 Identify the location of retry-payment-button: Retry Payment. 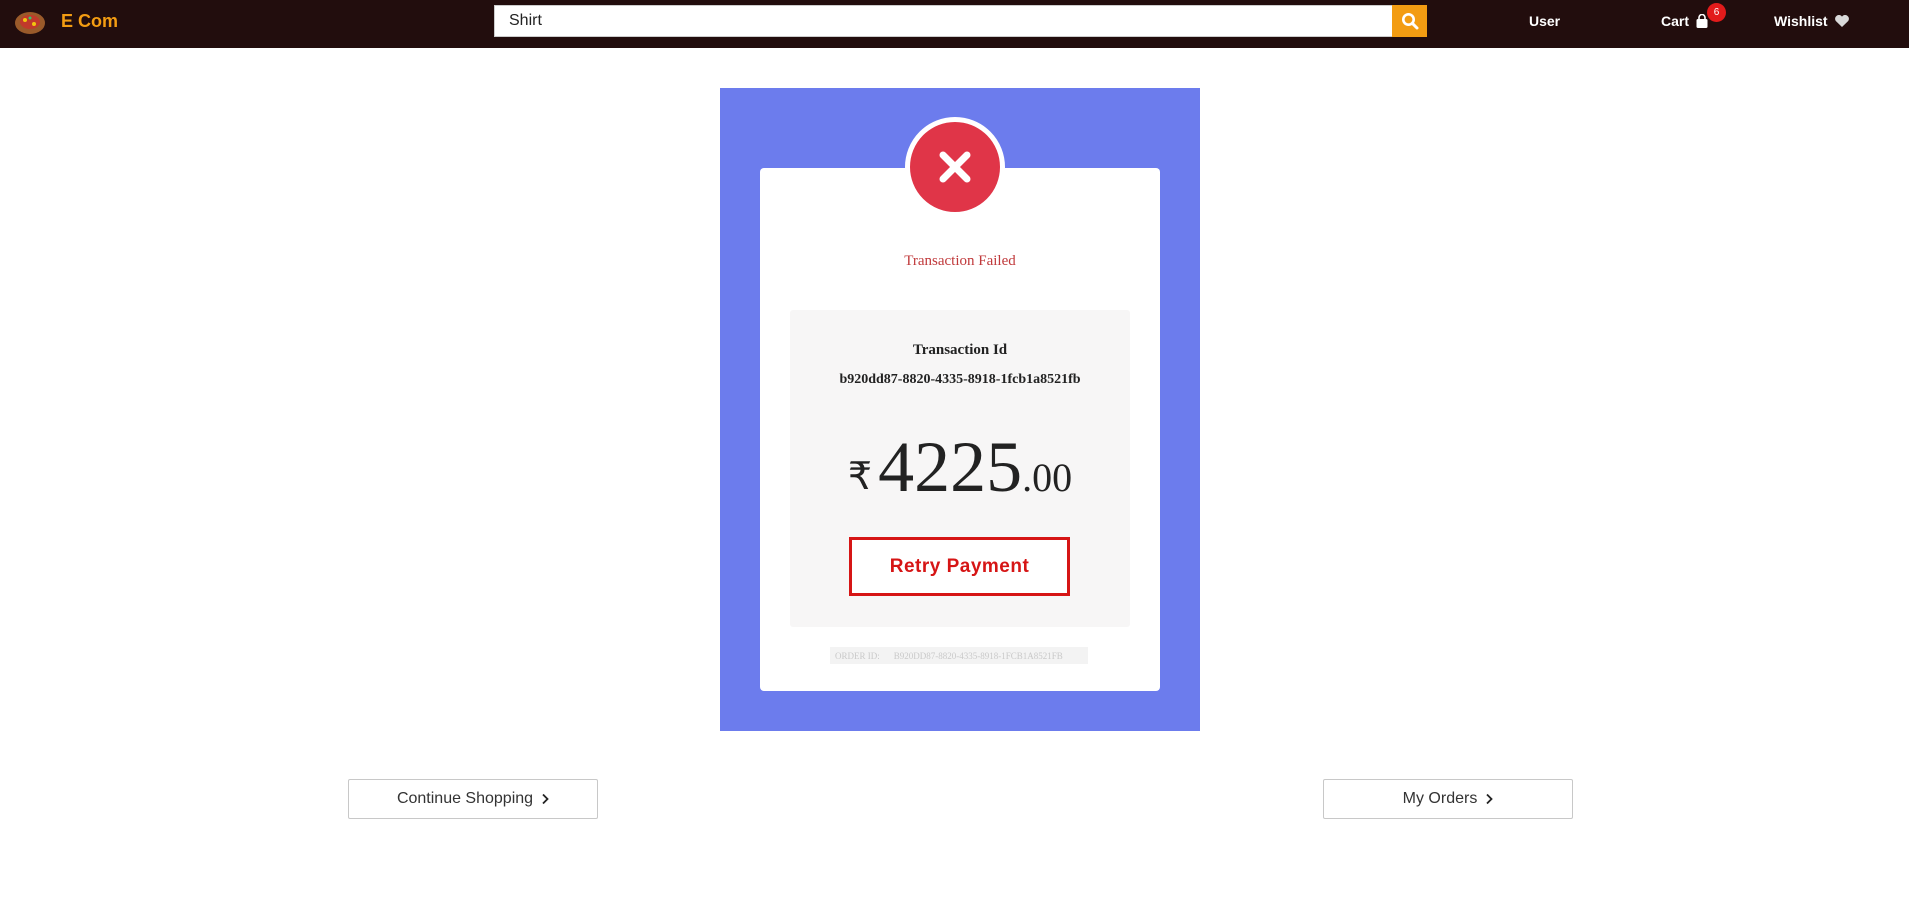
(959, 566).